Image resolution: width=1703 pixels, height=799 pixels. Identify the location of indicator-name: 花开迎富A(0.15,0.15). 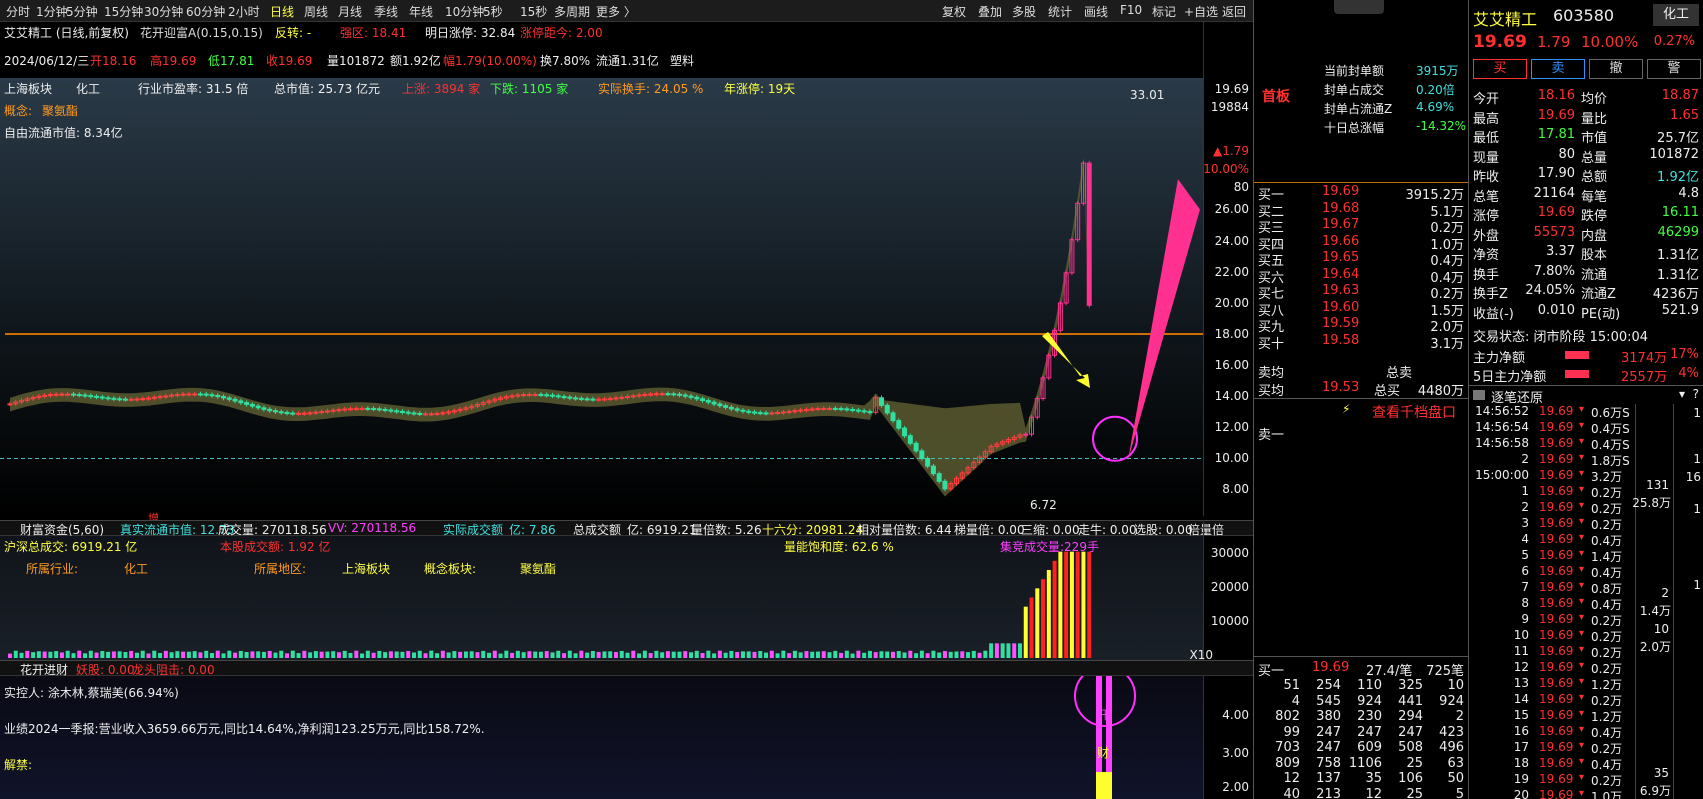
(201, 32).